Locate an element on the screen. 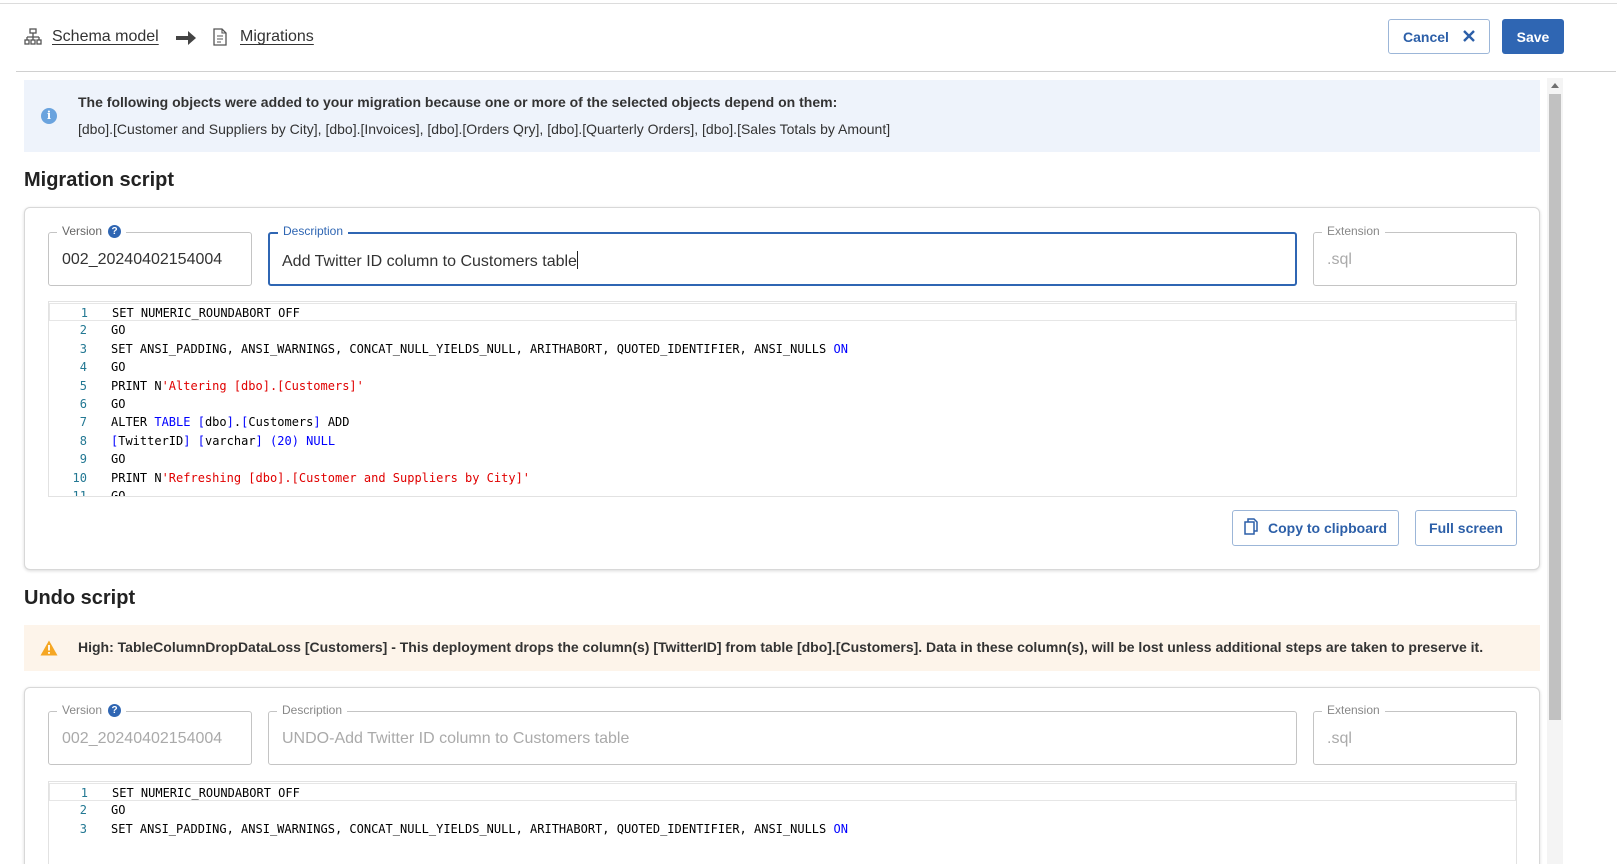 Image resolution: width=1617 pixels, height=864 pixels. code-text: ALTER TABLE [dbo].[Customers] ADD is located at coordinates (230, 422).